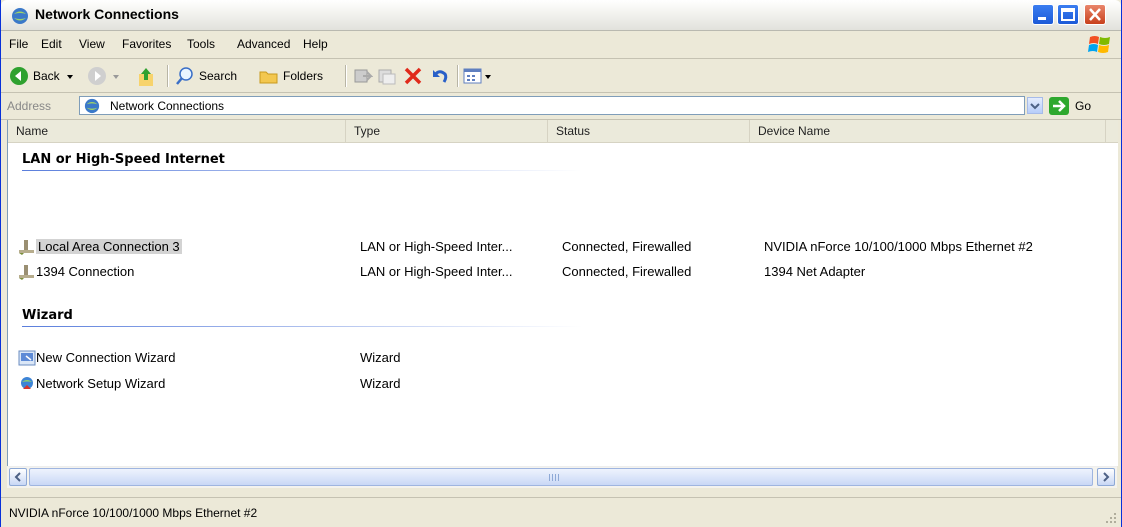 Image resolution: width=1122 pixels, height=527 pixels. Describe the element at coordinates (563, 384) in the screenshot. I see `list-item: Network Setup Wizard Wizard` at that location.